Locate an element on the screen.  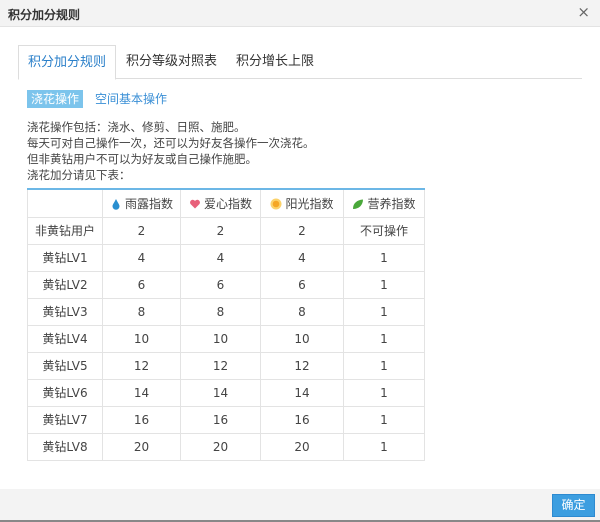
row-label: 黄钻LV3 is located at coordinates (65, 311).